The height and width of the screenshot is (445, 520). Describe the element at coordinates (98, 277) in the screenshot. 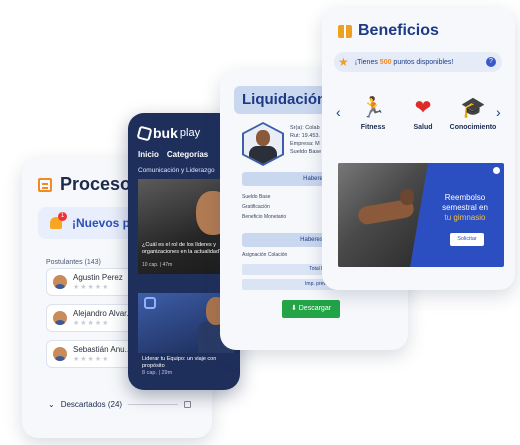

I see `candidate-name: Agustin Perez` at that location.